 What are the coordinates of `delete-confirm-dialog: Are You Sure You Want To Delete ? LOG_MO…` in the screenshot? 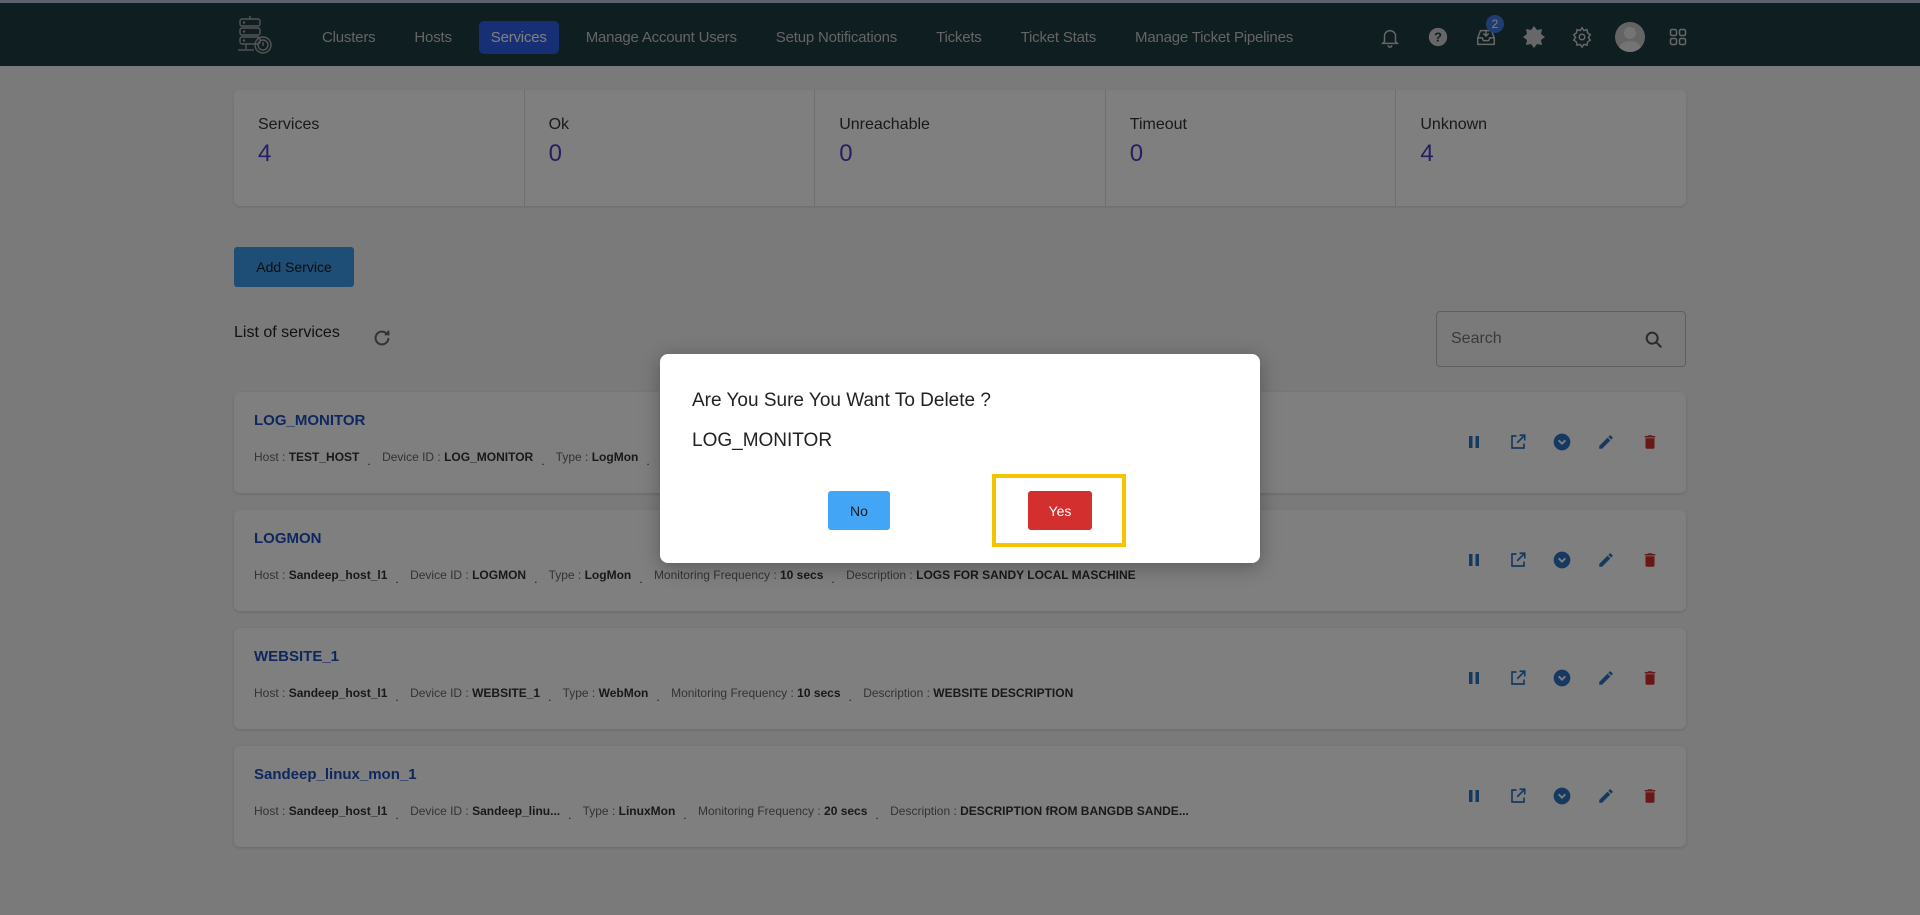 It's located at (960, 458).